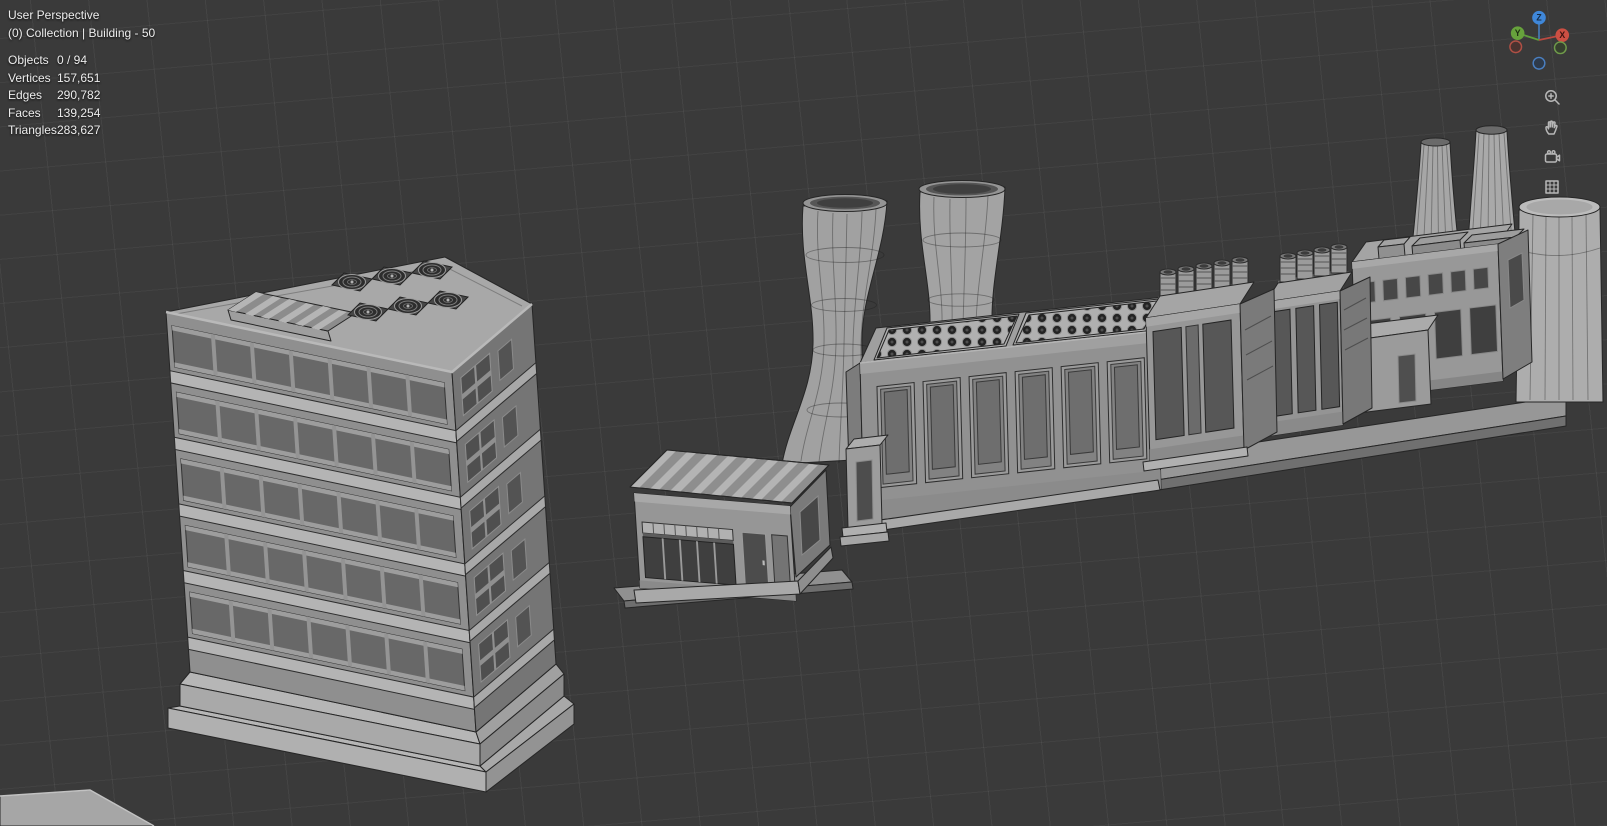 The height and width of the screenshot is (826, 1607). I want to click on zoom-button, so click(1552, 97).